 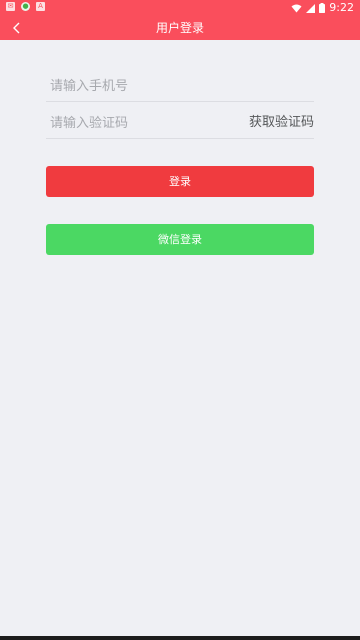 I want to click on battery-icon, so click(x=322, y=8).